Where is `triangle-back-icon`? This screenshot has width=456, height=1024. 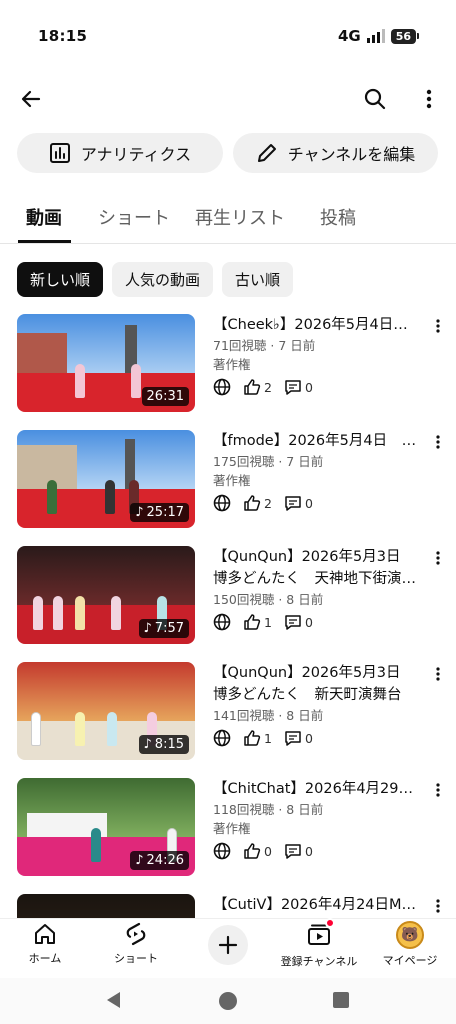
triangle-back-icon is located at coordinates (113, 1000).